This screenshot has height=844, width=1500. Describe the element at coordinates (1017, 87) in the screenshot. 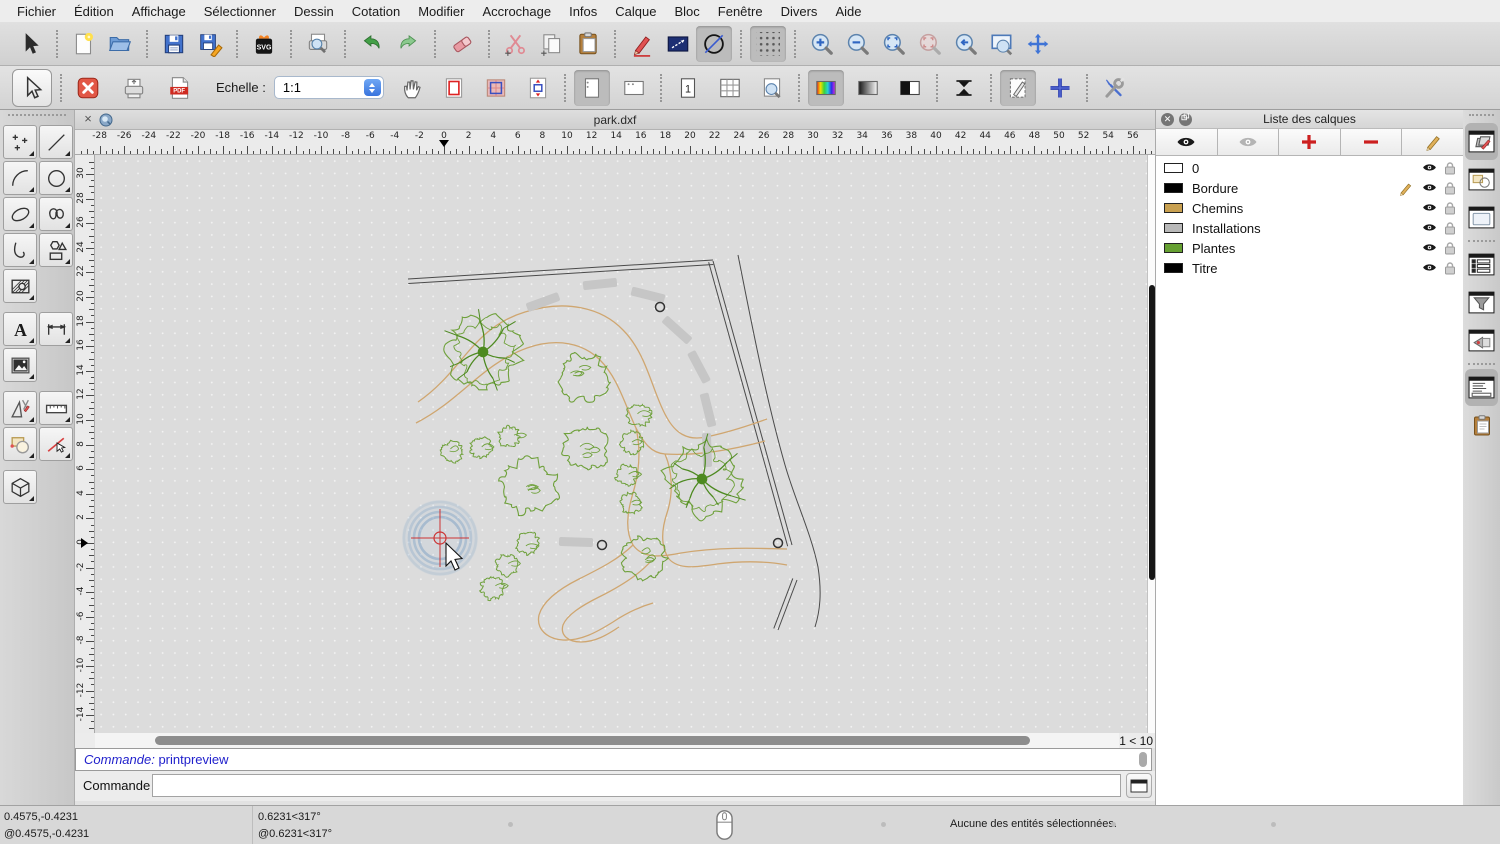

I see `draft-mode-button` at that location.